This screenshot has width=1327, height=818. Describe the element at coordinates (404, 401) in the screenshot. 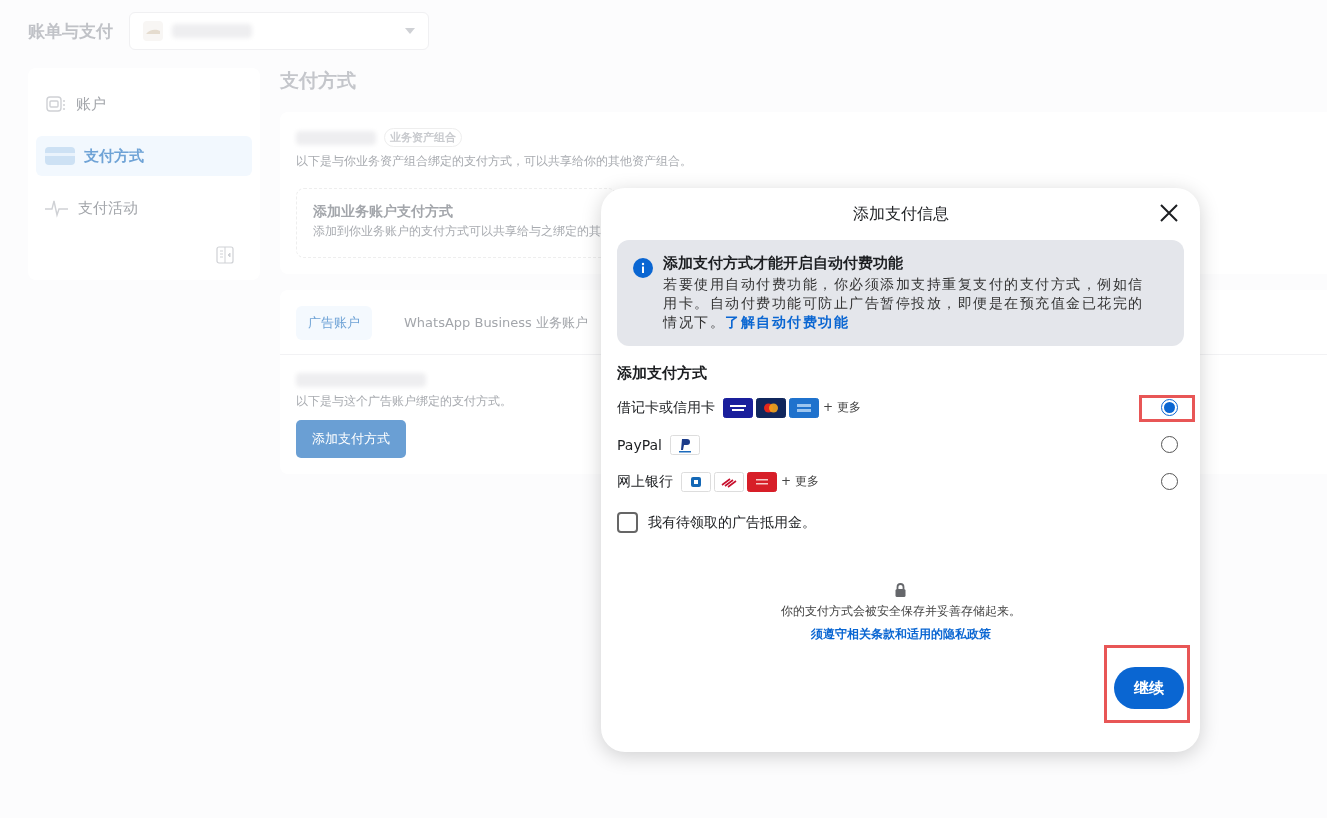

I see `card-description: 以下是与这个广告账户绑定的支付方式。` at that location.